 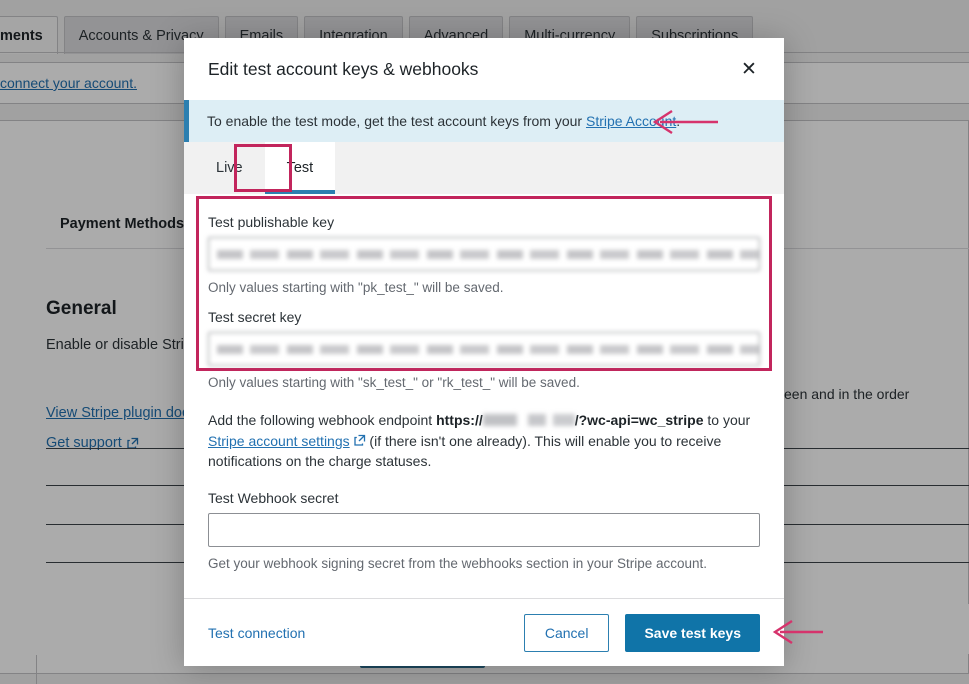 What do you see at coordinates (359, 440) in the screenshot?
I see `external-link-icon` at bounding box center [359, 440].